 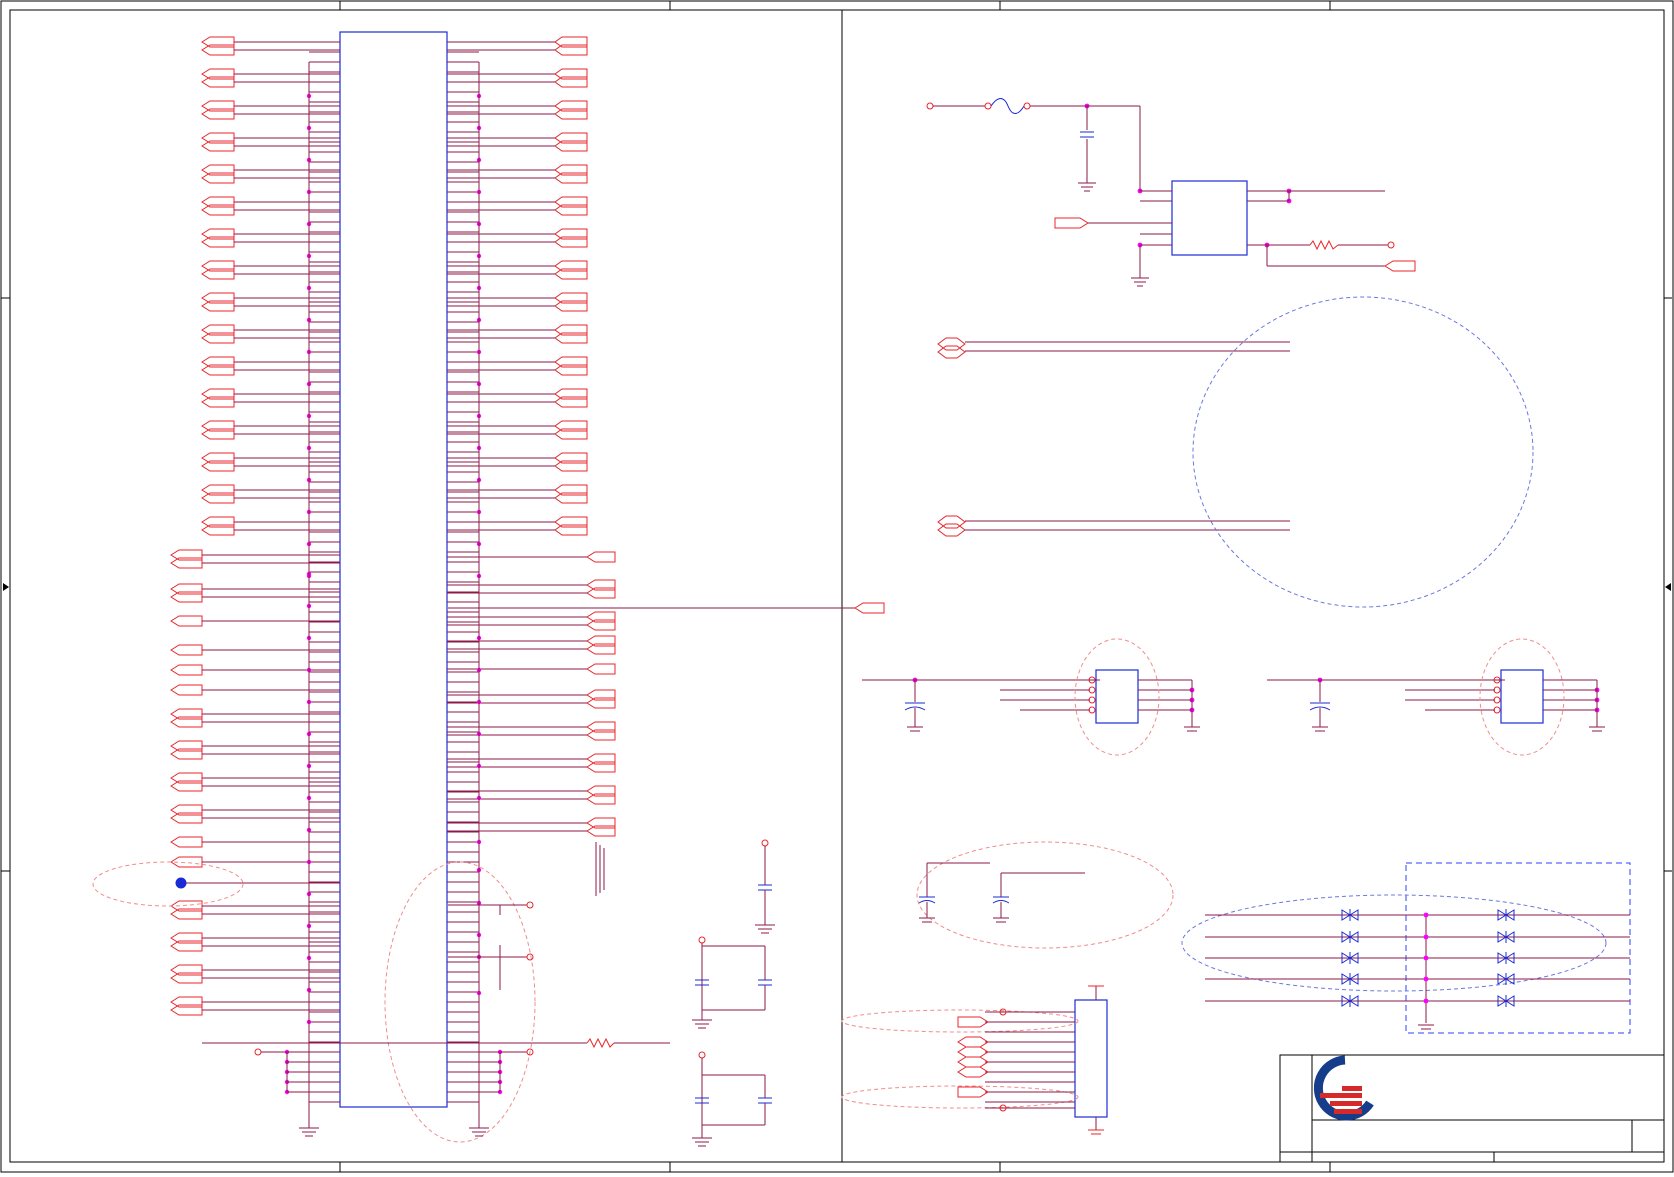 I want to click on power-ic-body, so click(x=1209, y=218).